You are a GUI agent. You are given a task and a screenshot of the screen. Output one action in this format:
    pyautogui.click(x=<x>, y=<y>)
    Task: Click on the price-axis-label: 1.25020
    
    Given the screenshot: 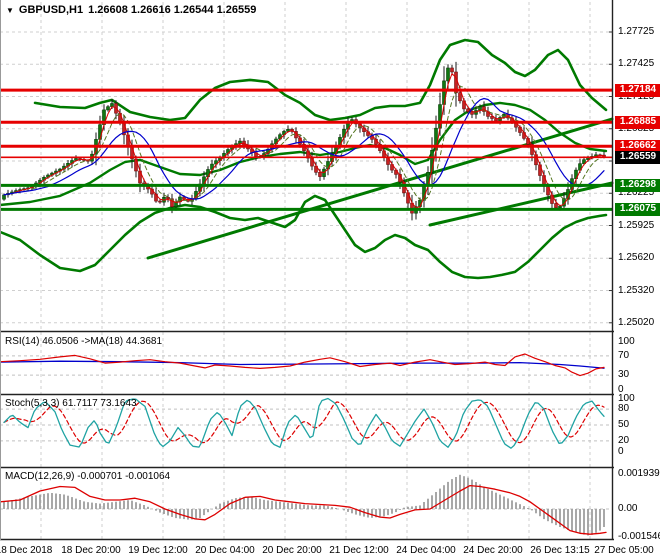 What is the action you would take?
    pyautogui.click(x=636, y=322)
    